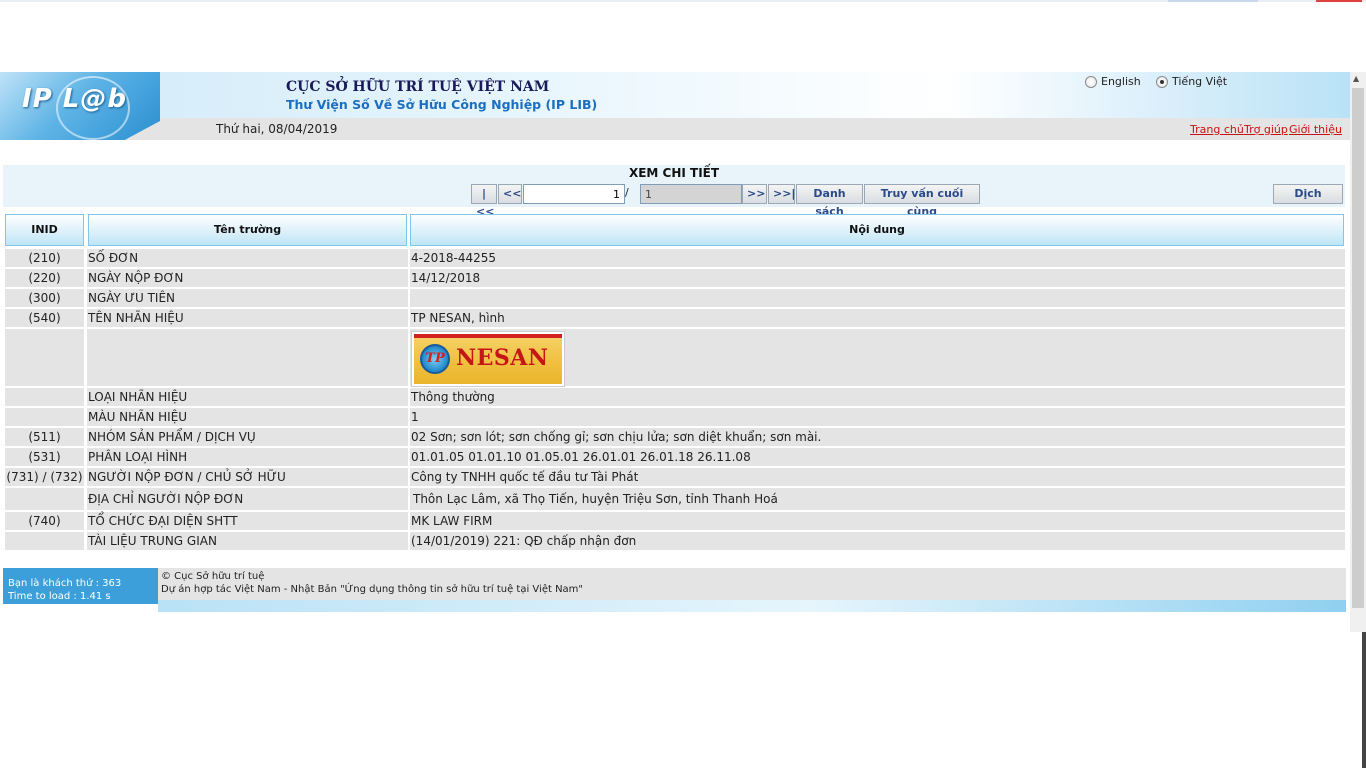 Image resolution: width=1366 pixels, height=768 pixels. What do you see at coordinates (829, 201) in the screenshot?
I see `list-button: Danh sách` at bounding box center [829, 201].